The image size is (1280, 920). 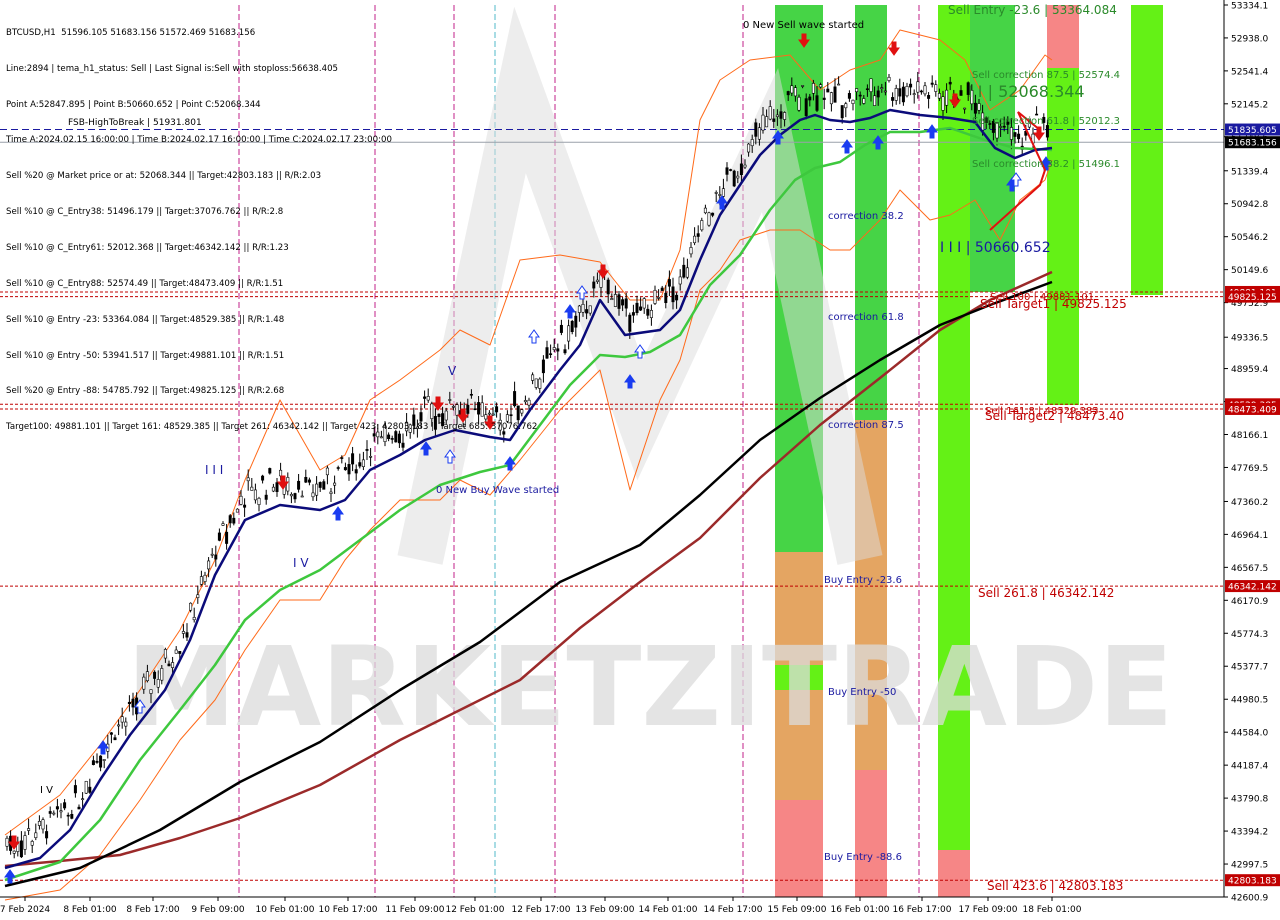 I want to click on price-badge-label: 48473.409, so click(x=1252, y=410).